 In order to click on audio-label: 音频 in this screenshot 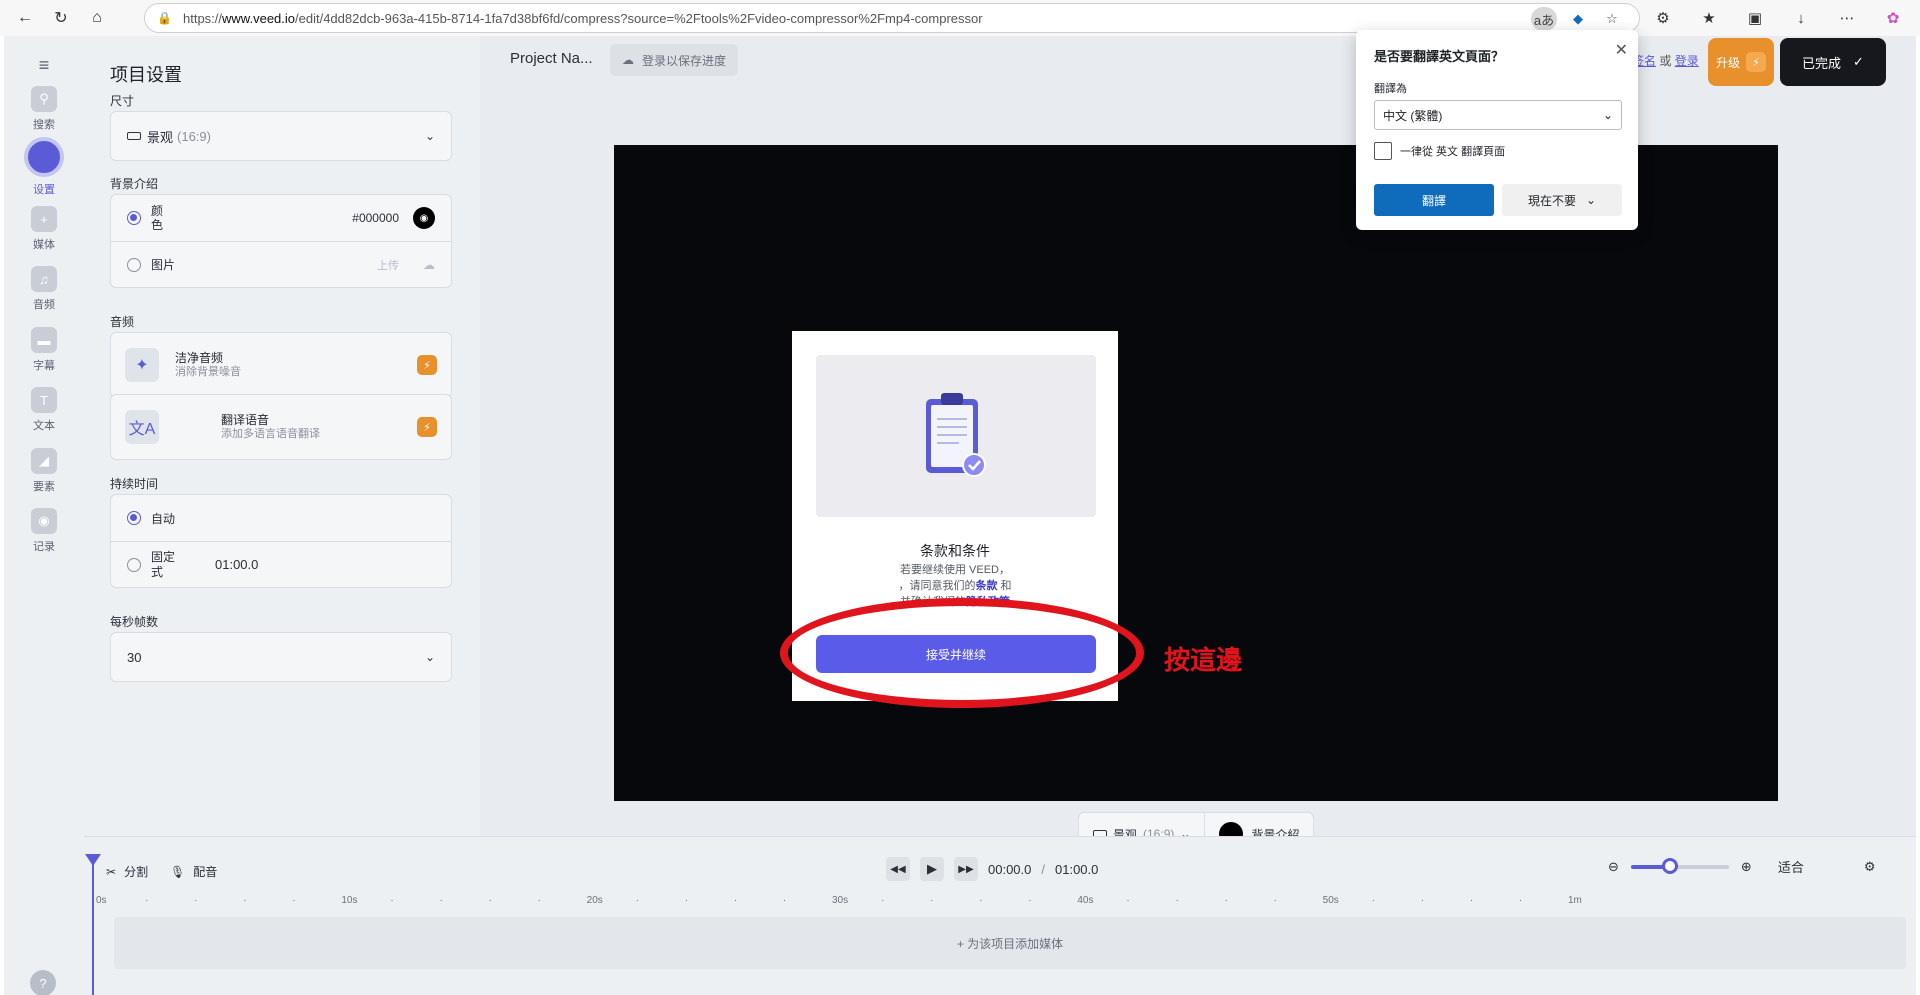, I will do `click(122, 322)`.